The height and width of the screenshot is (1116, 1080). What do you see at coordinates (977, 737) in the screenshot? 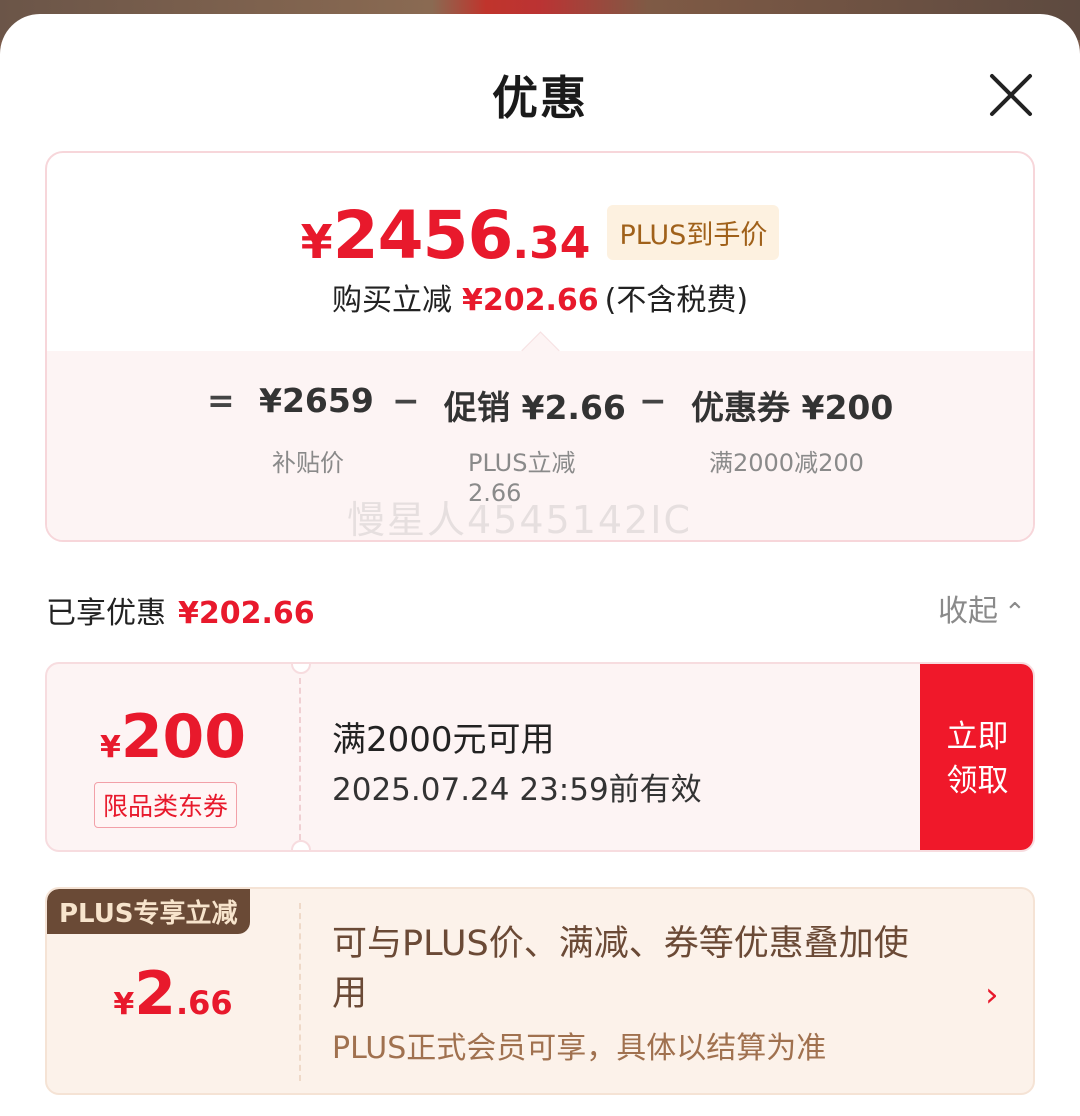
I see `claim-button-label-1: 立即` at bounding box center [977, 737].